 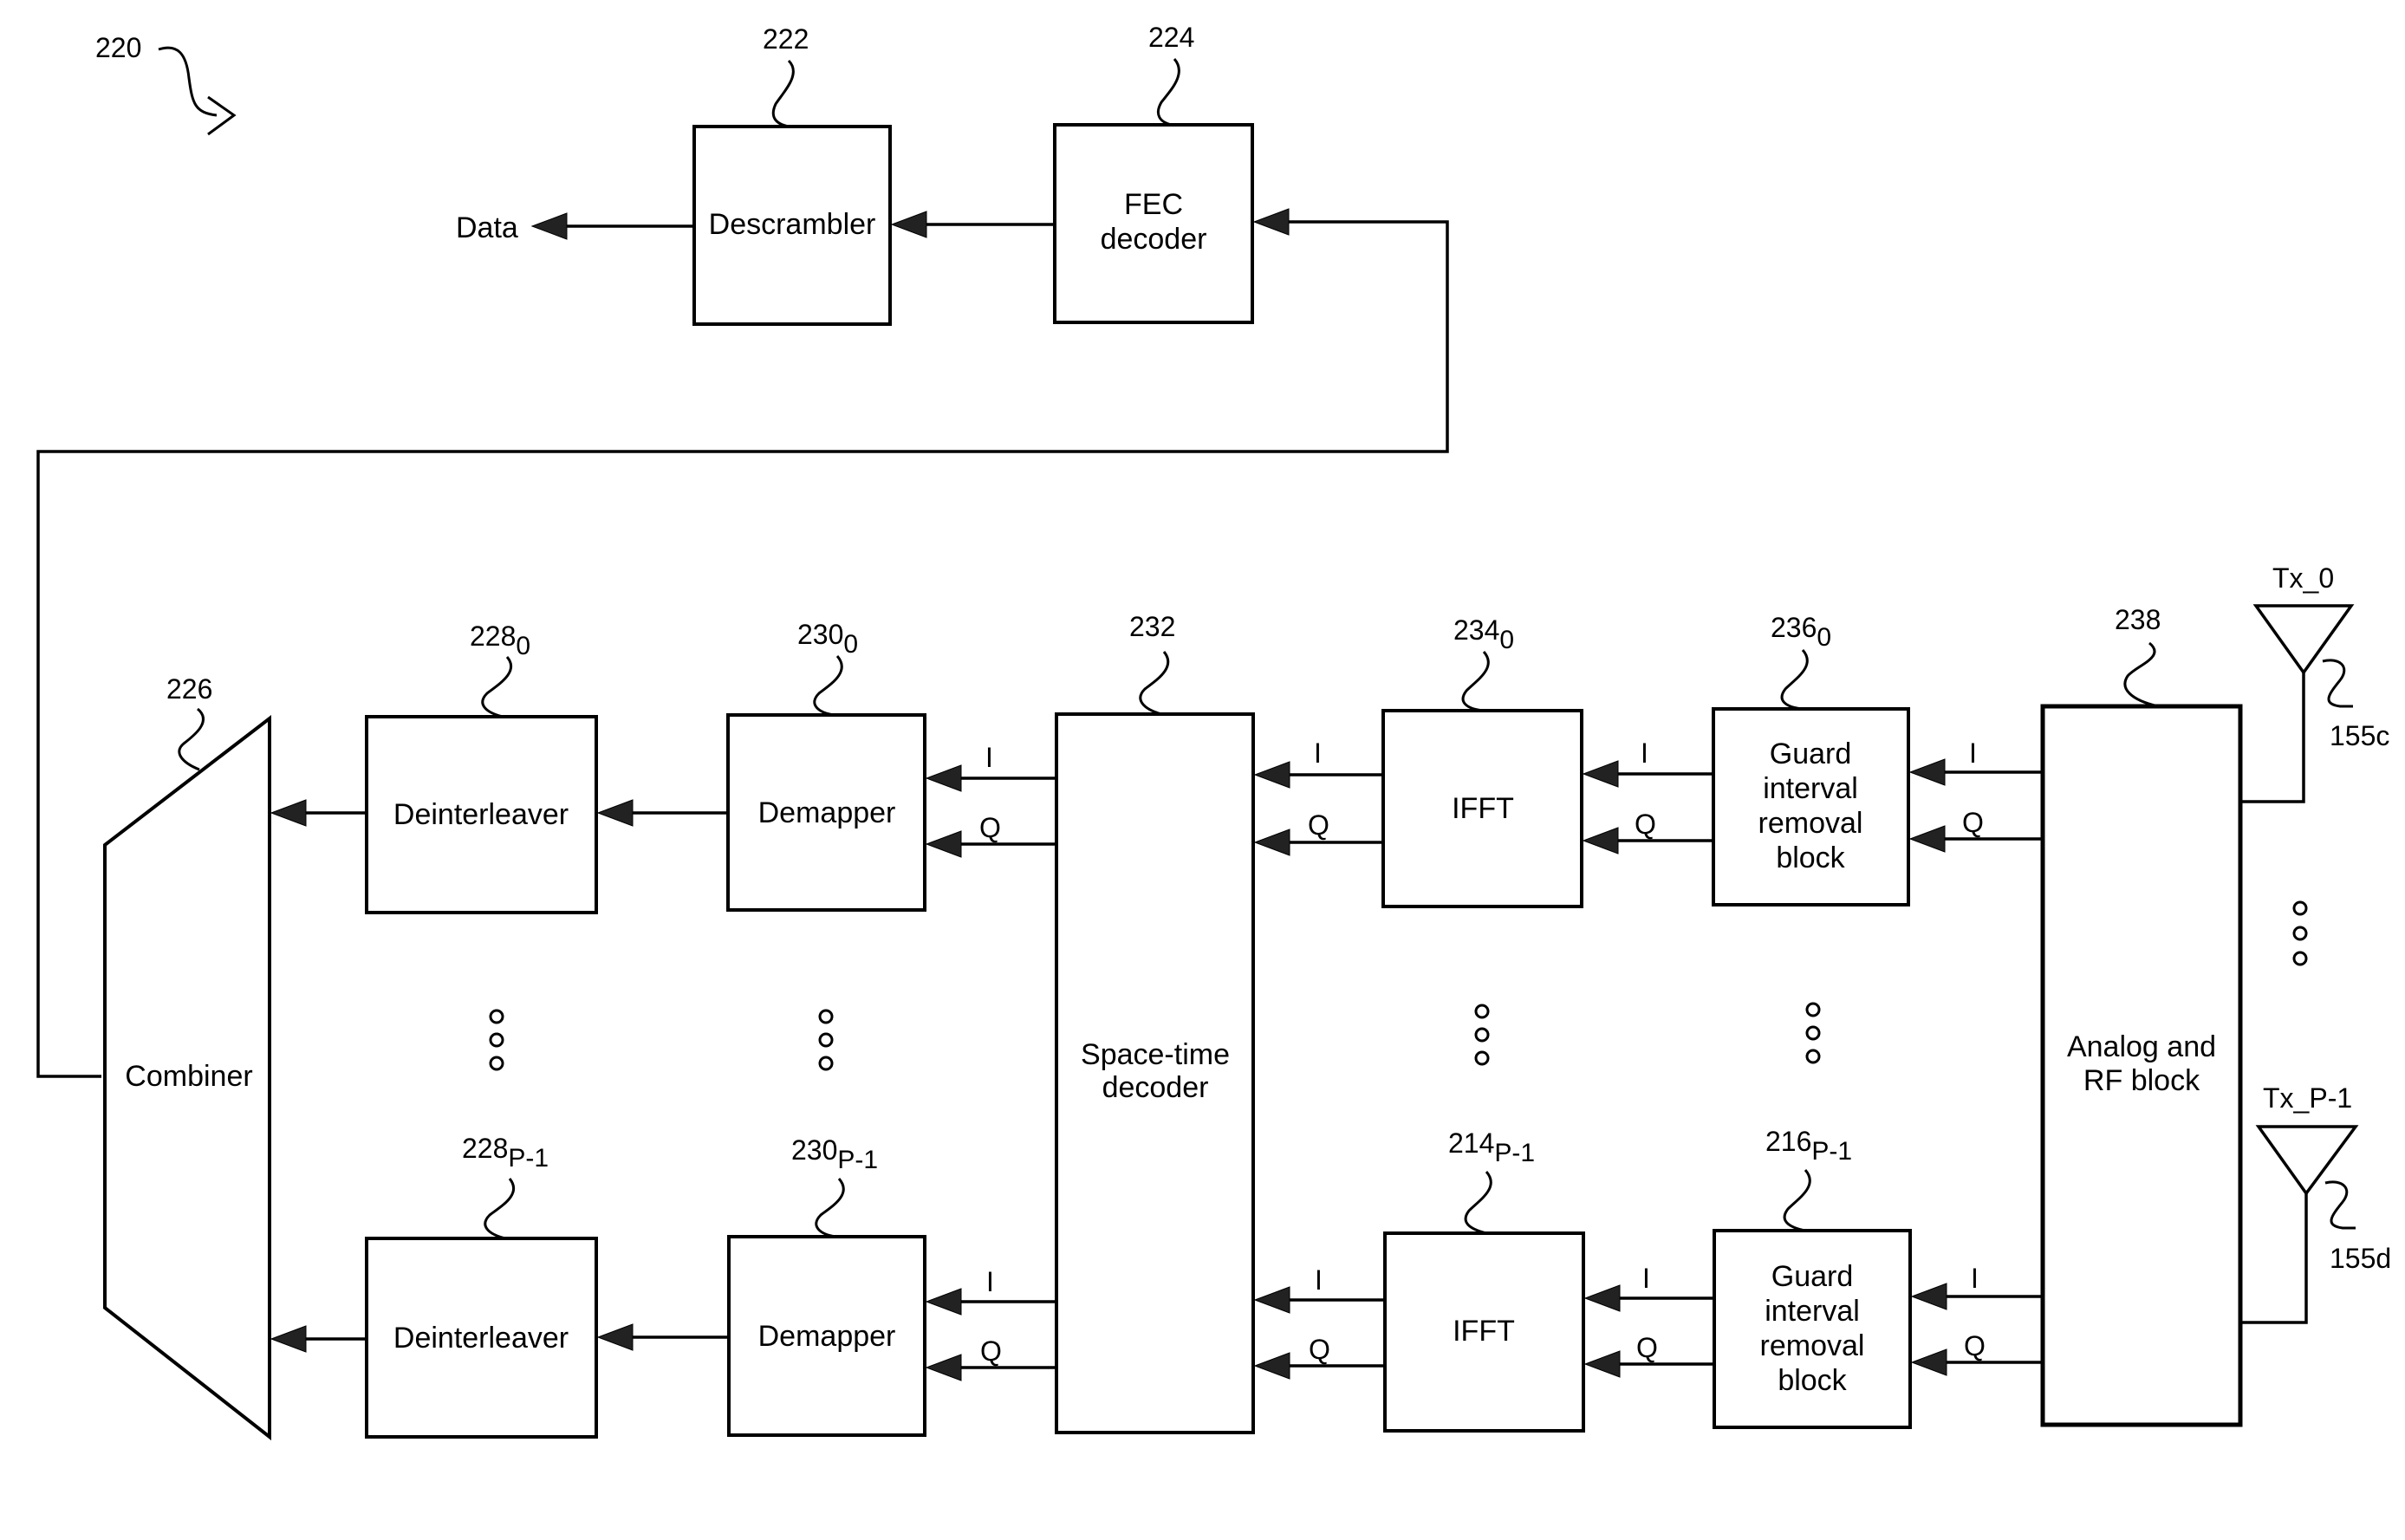 What do you see at coordinates (288, 813) in the screenshot?
I see `deinterleaver0-to-combiner-arrowhead` at bounding box center [288, 813].